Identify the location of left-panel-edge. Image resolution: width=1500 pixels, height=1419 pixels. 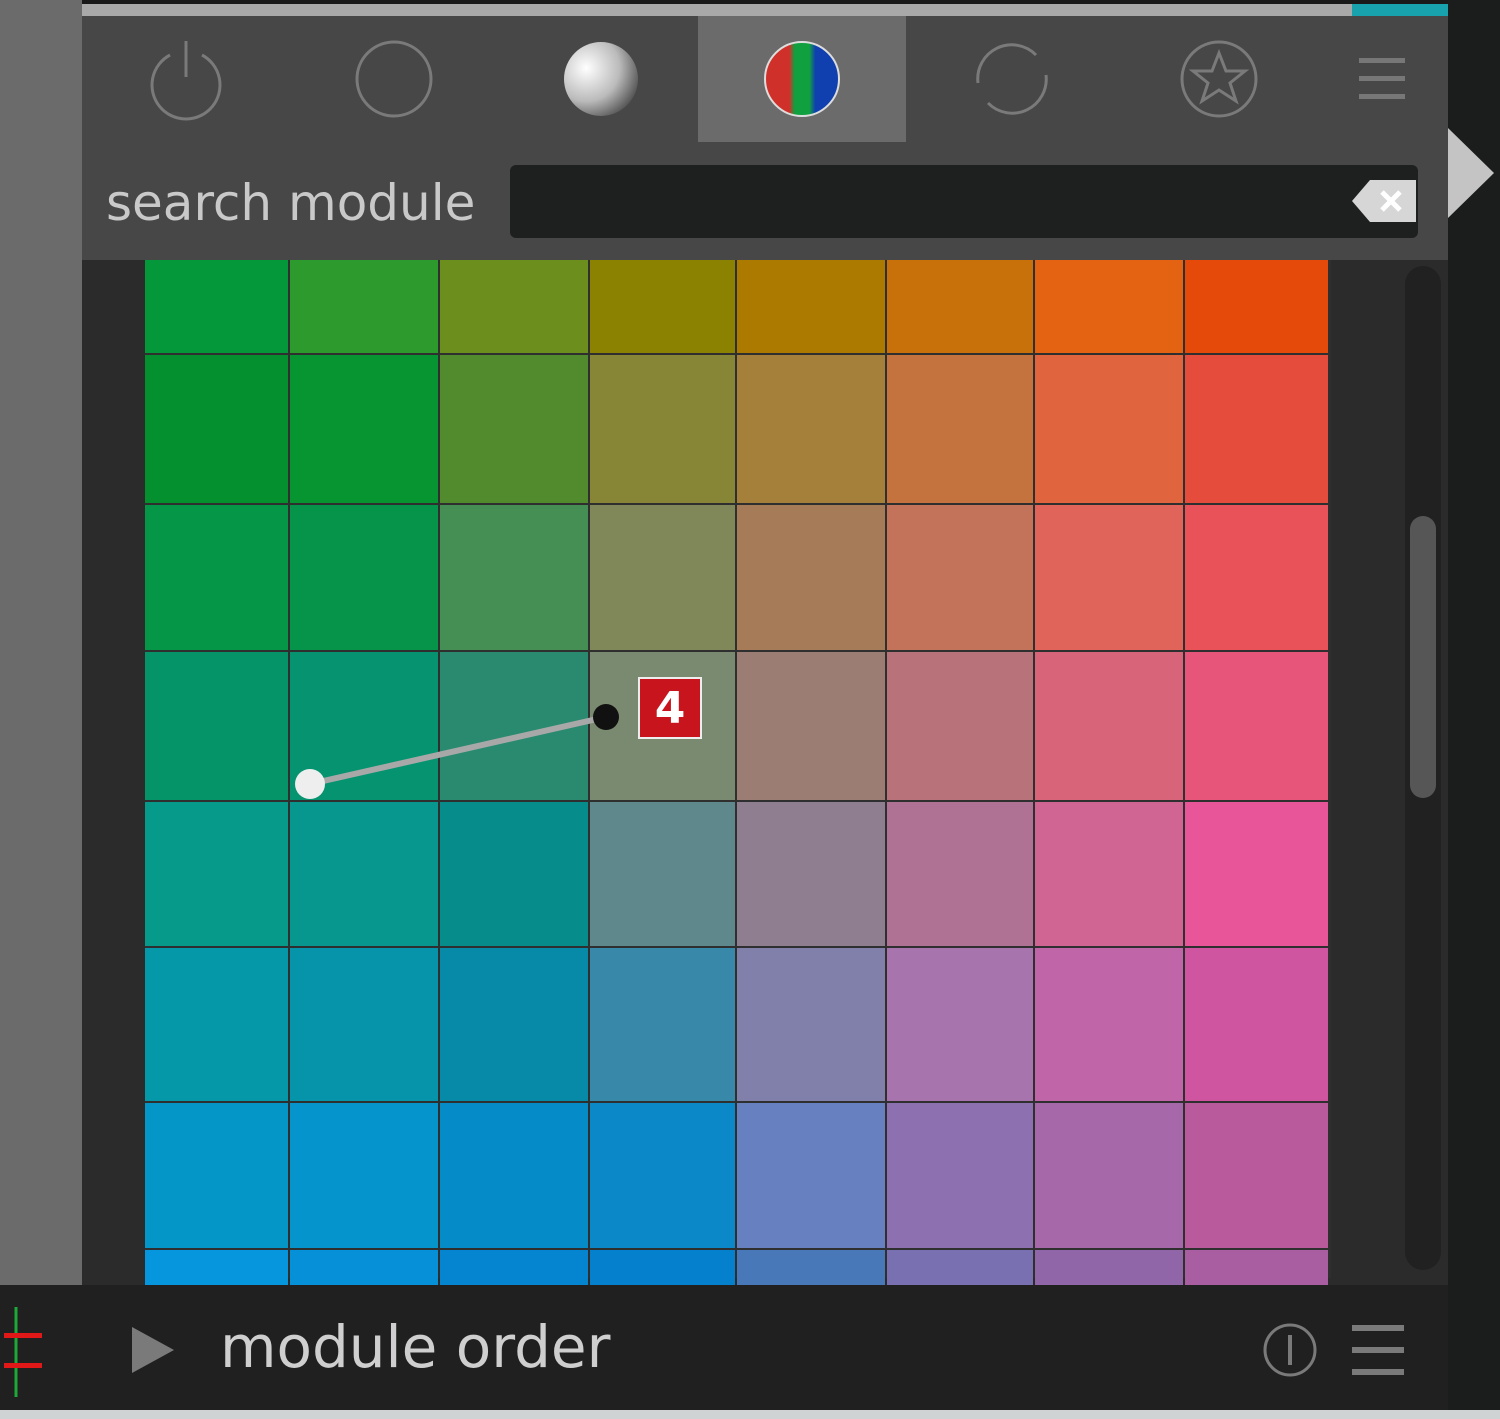
(41, 642).